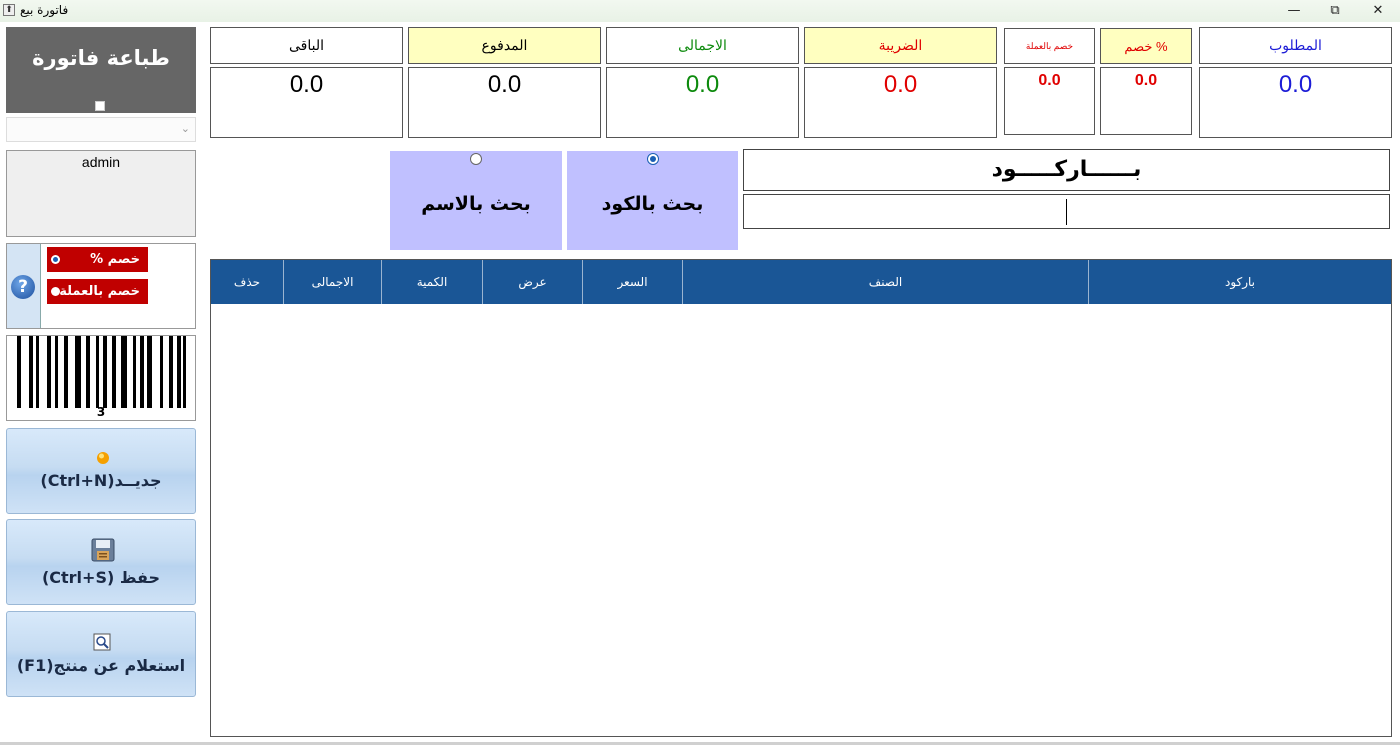  Describe the element at coordinates (185, 128) in the screenshot. I see `chevron-down-icon: ⌄` at that location.